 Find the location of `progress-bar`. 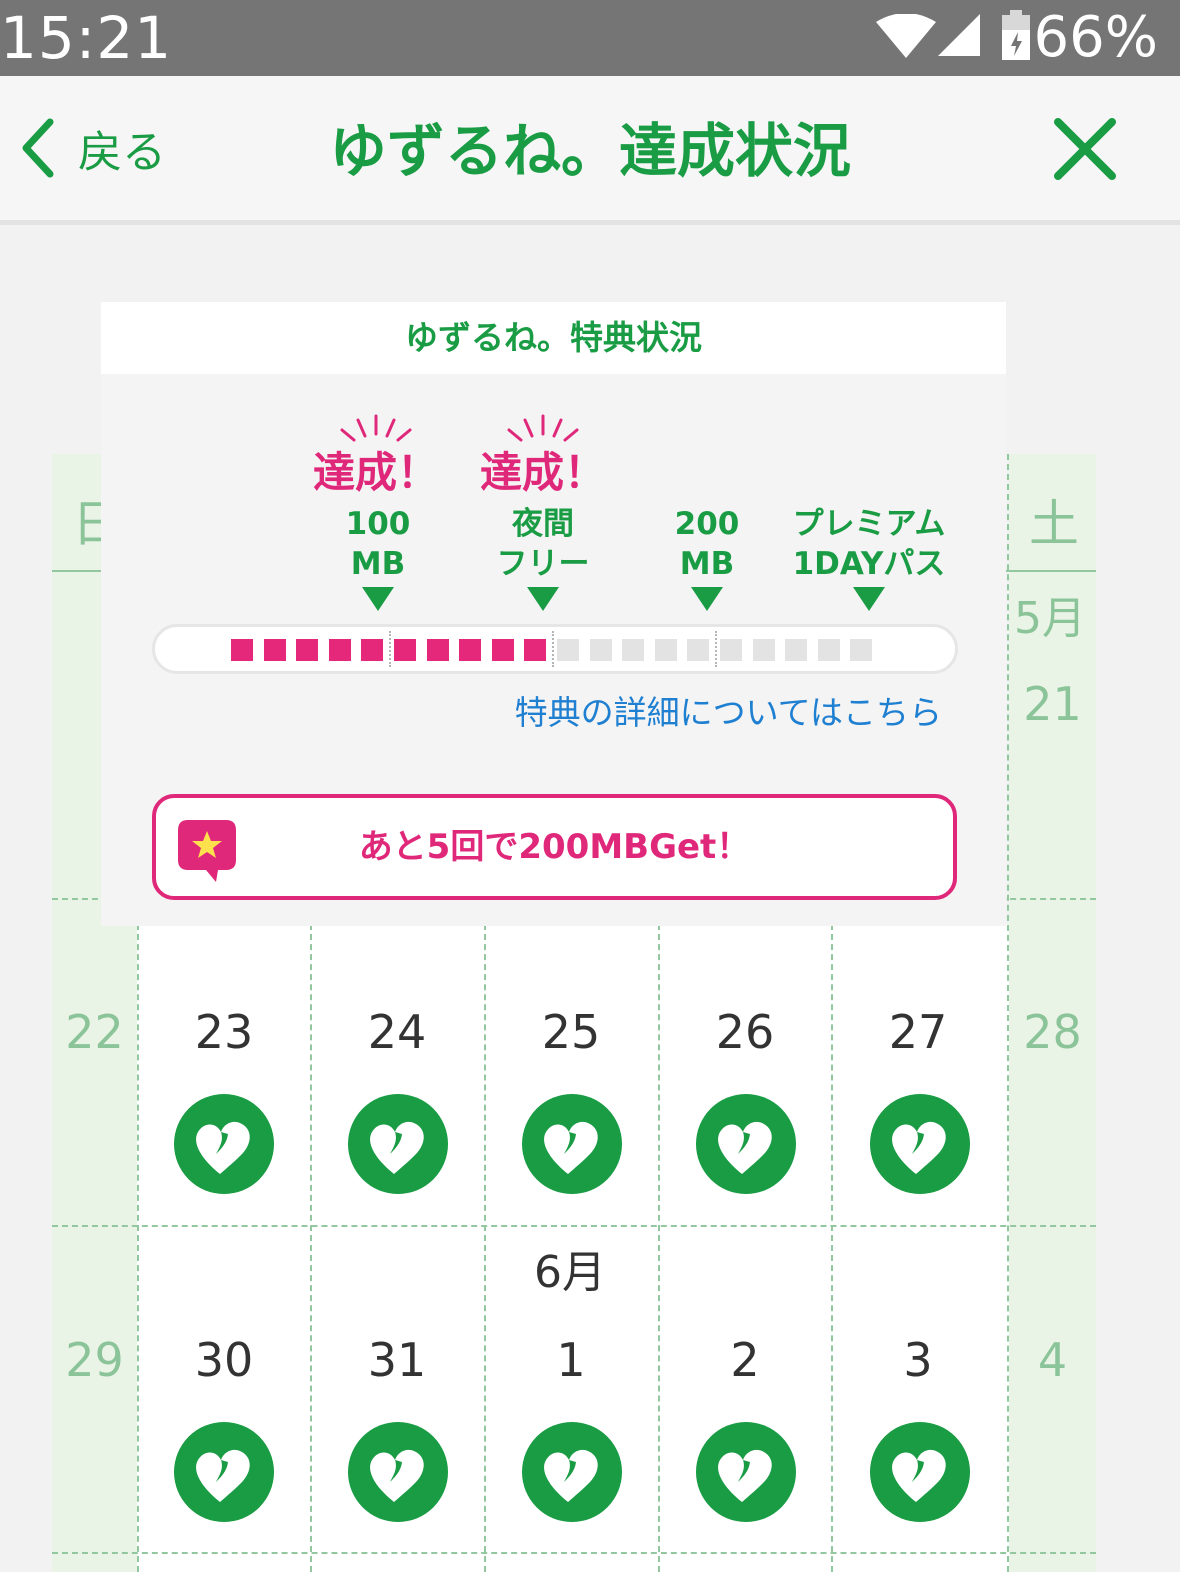

progress-bar is located at coordinates (555, 649).